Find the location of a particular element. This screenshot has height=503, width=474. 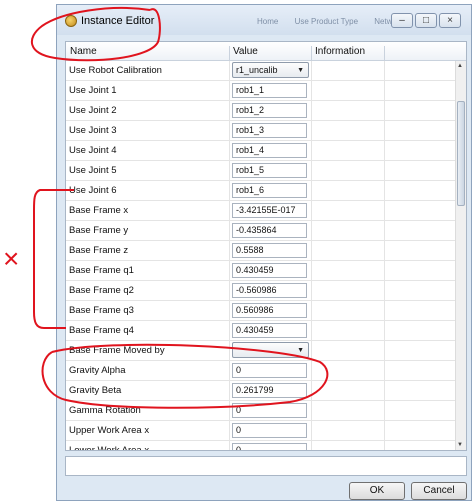

instance-editor-icon is located at coordinates (71, 21).